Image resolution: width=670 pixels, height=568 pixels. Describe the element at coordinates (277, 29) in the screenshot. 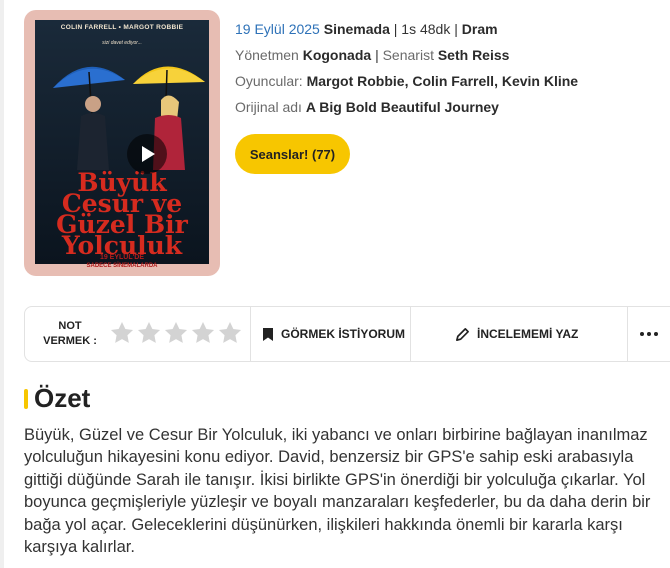

I see `release-date: 19 Eylül 2025` at that location.